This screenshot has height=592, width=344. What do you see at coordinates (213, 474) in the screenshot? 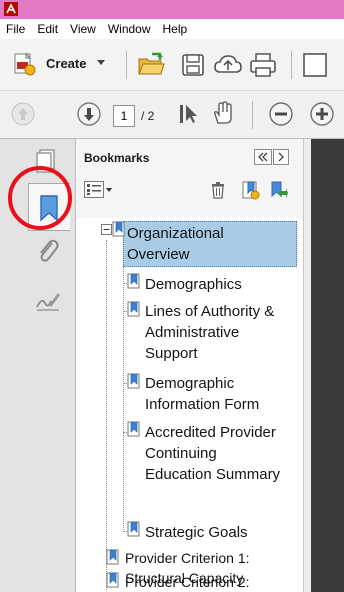
I see `bookmark-label: Education Summary` at bounding box center [213, 474].